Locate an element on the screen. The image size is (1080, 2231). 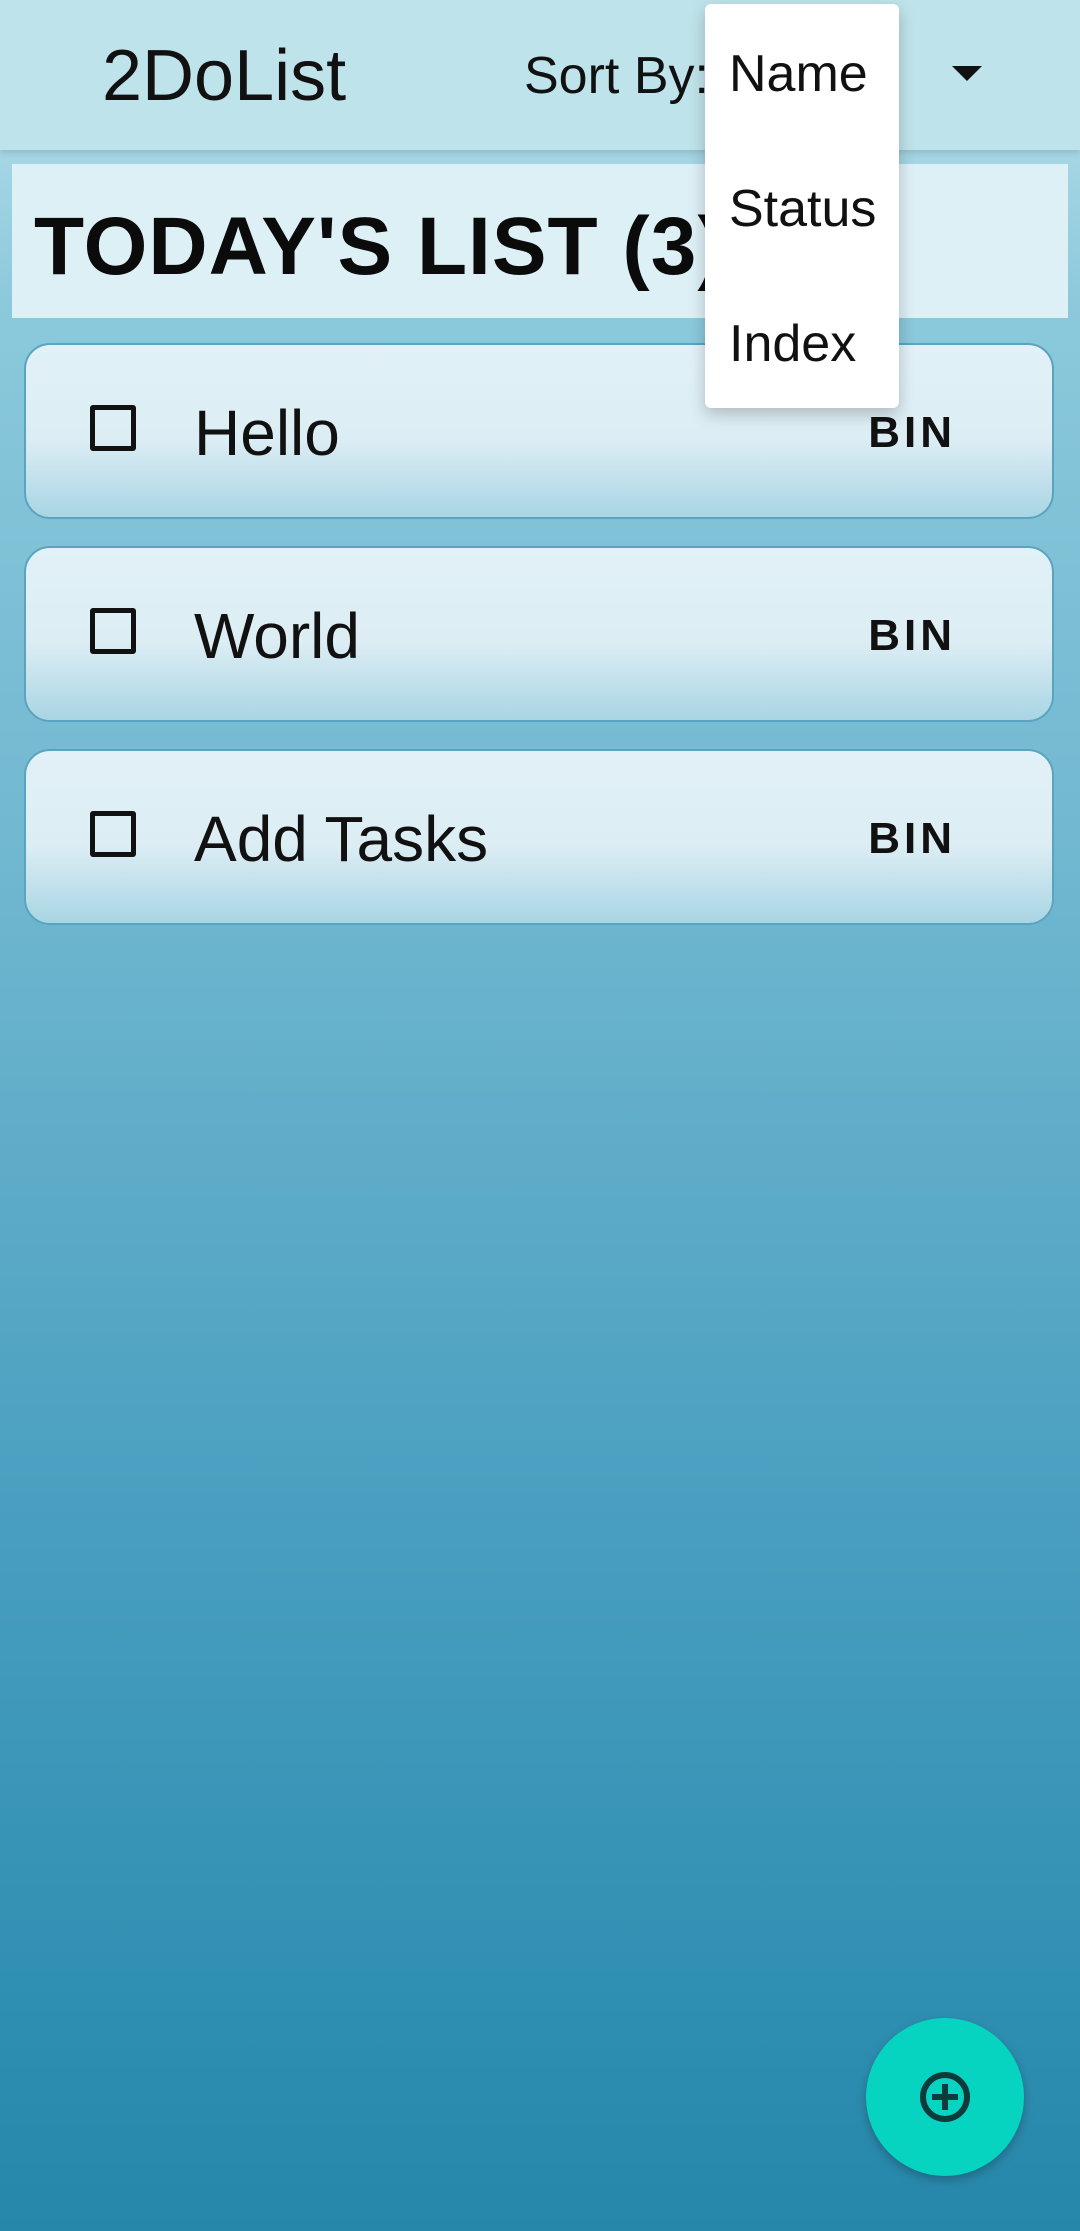
list-header: TODAY'S LIST (3) is located at coordinates (540, 241).